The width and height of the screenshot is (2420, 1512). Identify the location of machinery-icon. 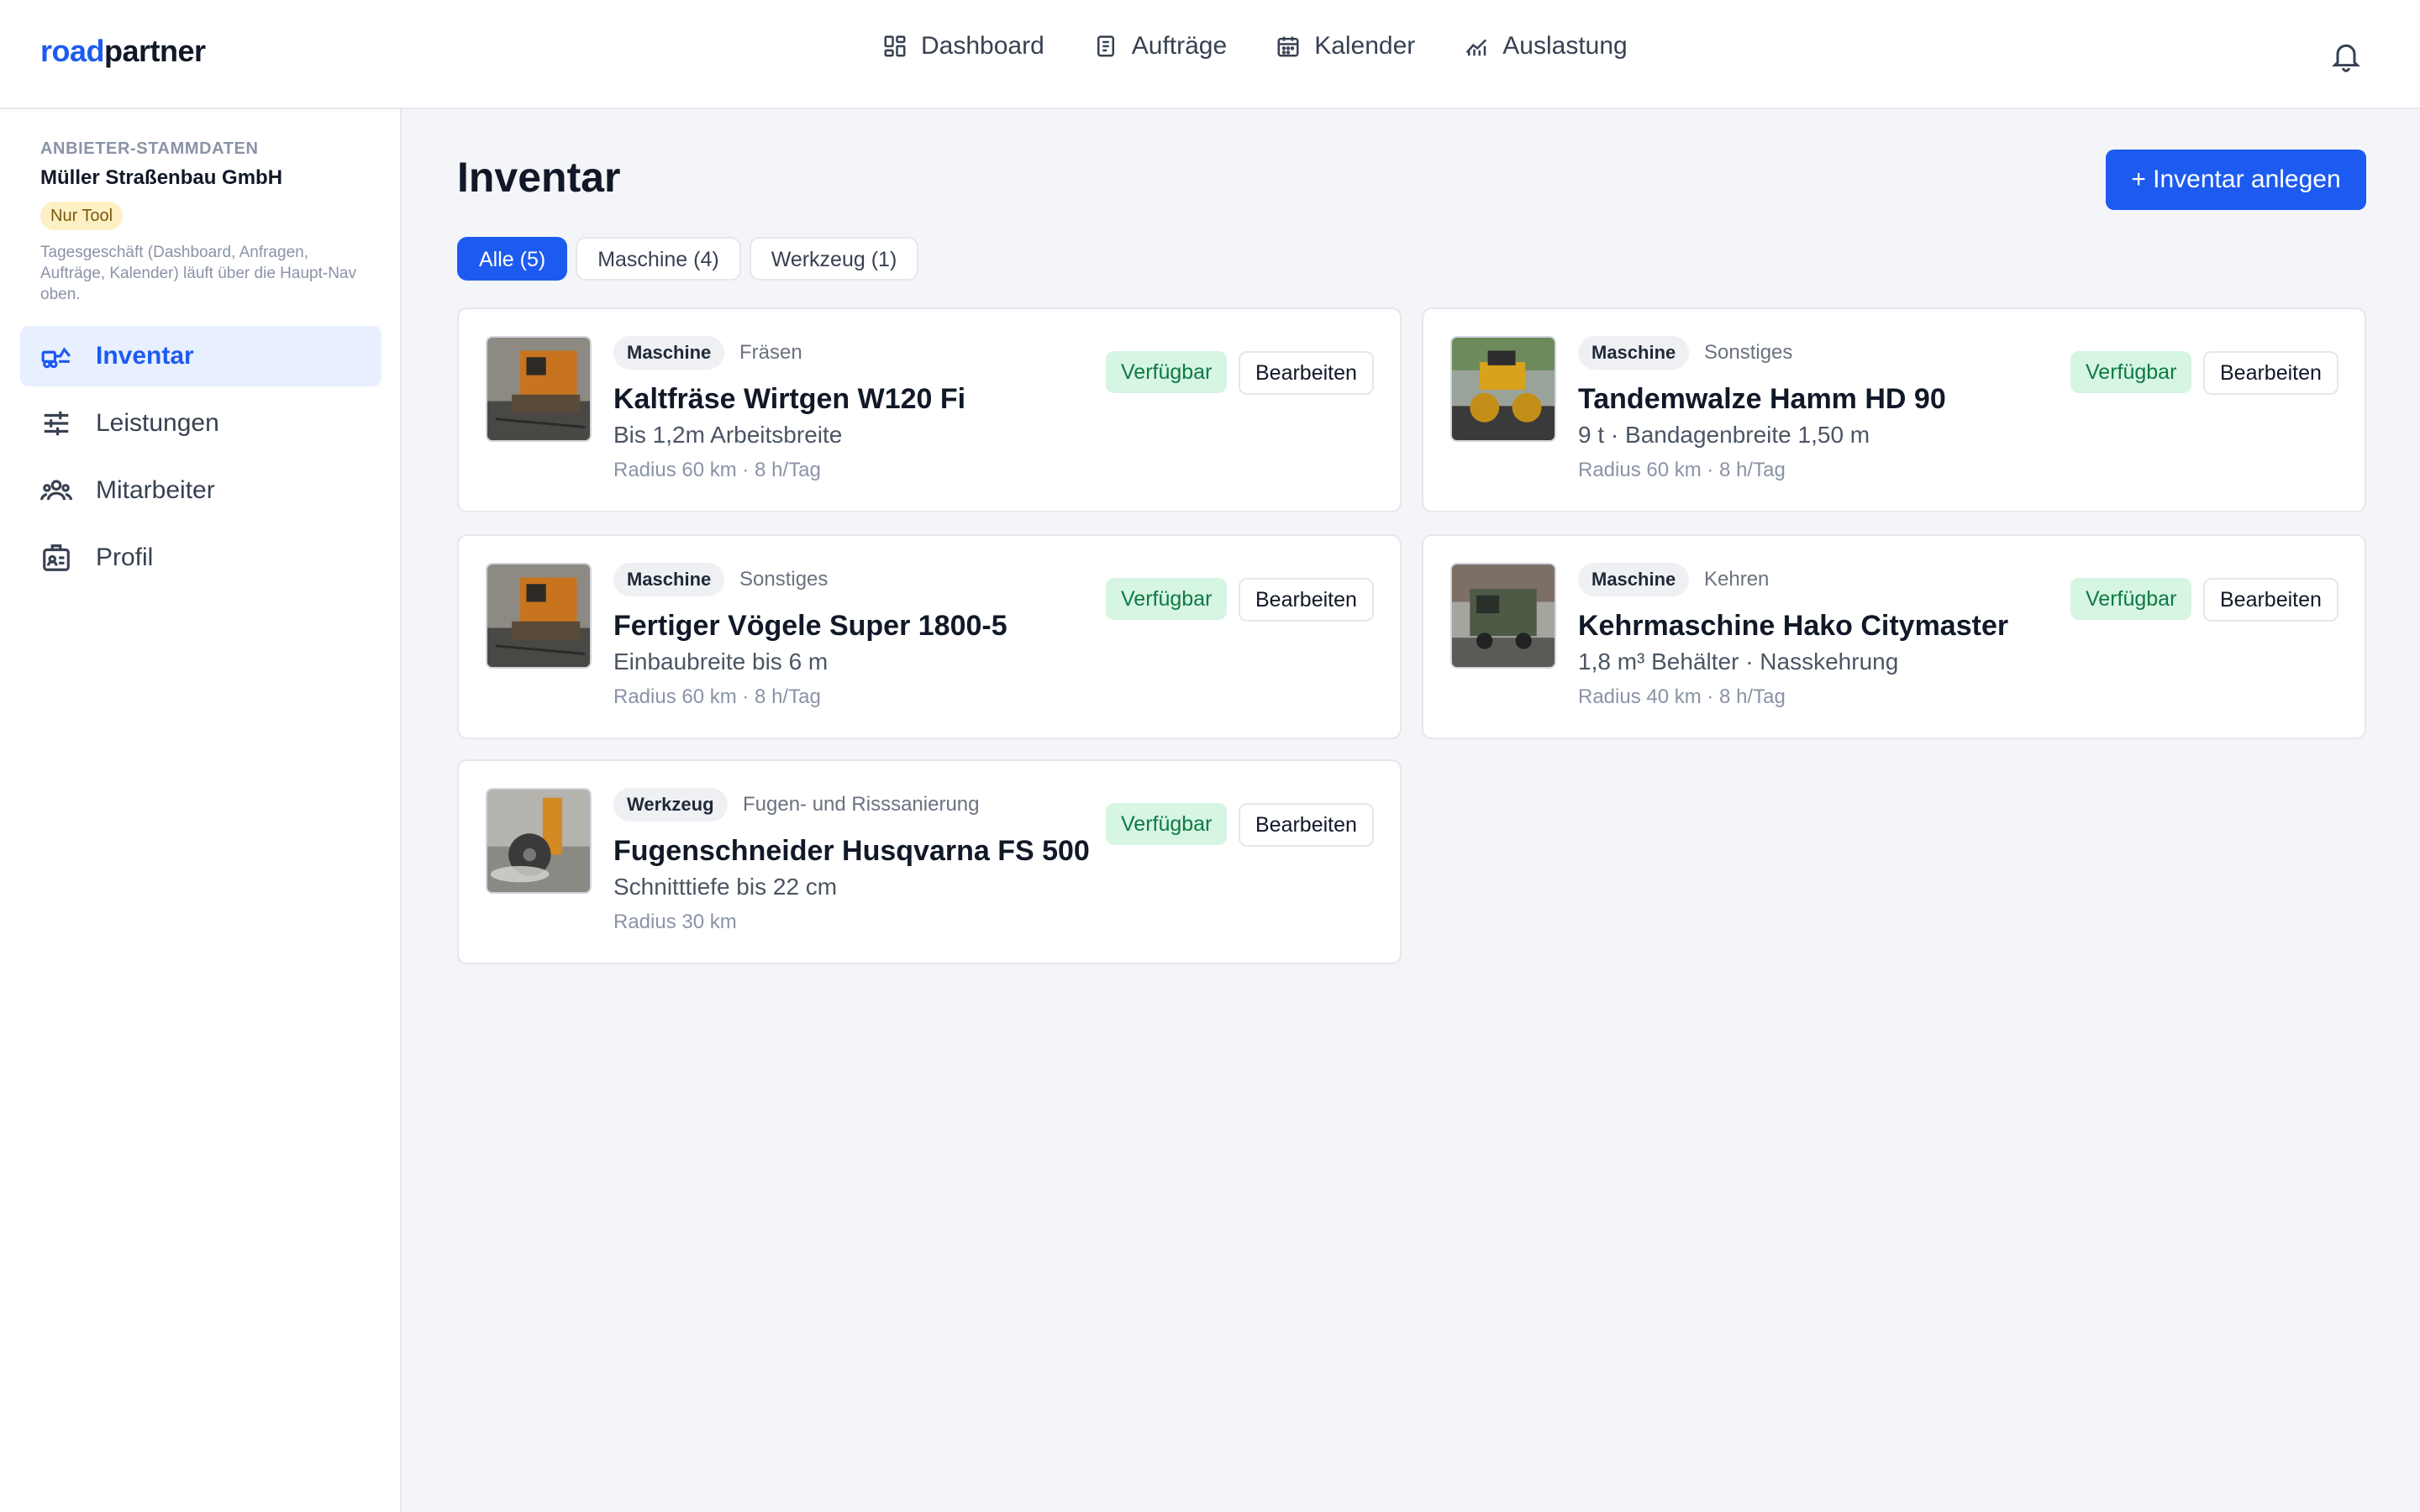
(56, 358).